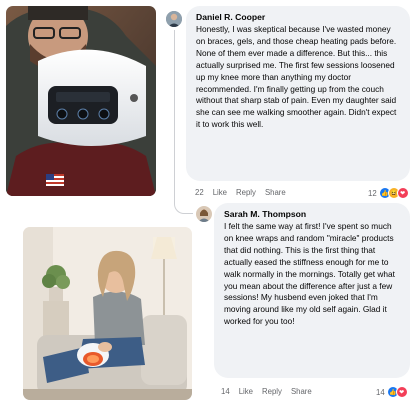 The height and width of the screenshot is (416, 416). Describe the element at coordinates (199, 192) in the screenshot. I see `comment-timestamp: 22` at that location.